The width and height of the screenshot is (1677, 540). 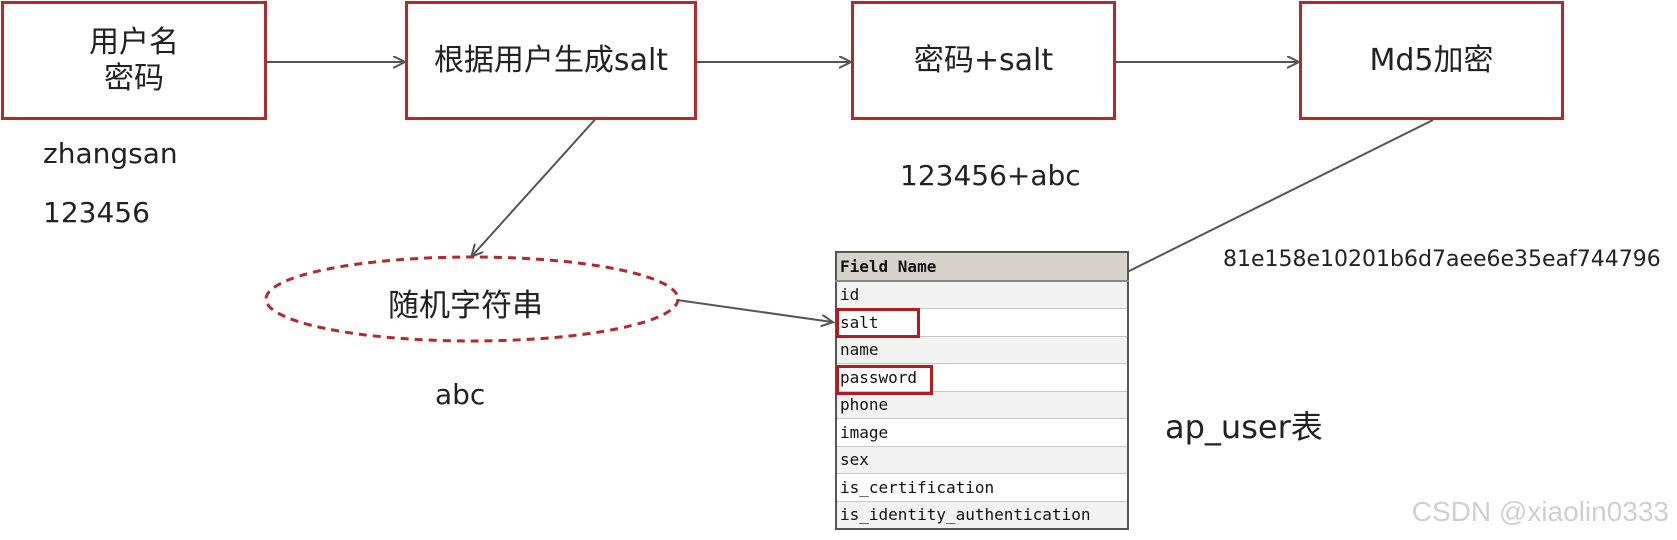 I want to click on box-username-password-label: 用户名 密码, so click(x=134, y=60).